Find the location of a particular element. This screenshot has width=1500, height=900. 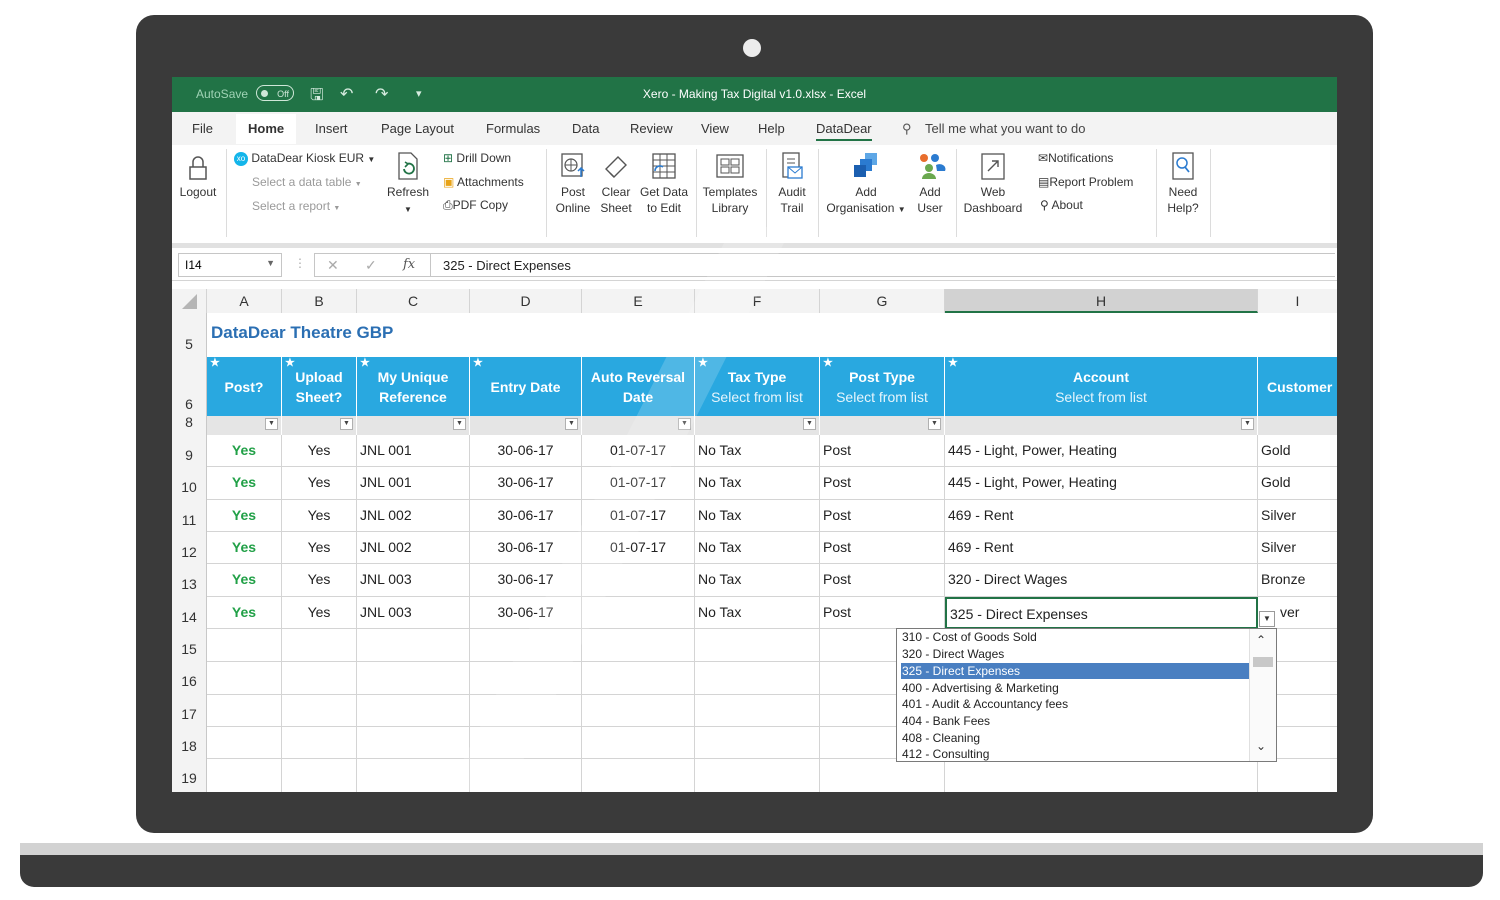

post-online-button: Post Online is located at coordinates (573, 183).